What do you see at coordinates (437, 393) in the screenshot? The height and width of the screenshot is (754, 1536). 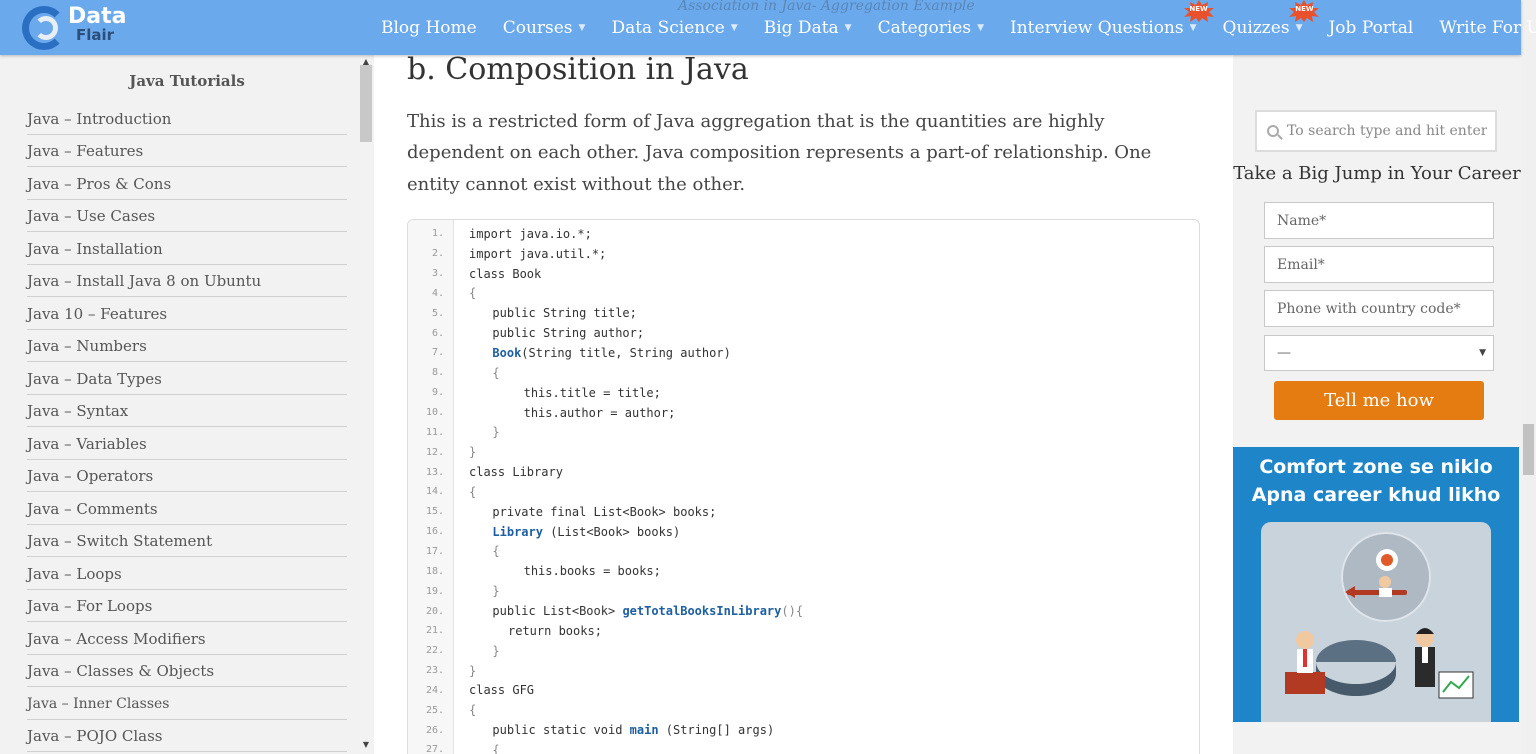 I see `line-number: 9.` at bounding box center [437, 393].